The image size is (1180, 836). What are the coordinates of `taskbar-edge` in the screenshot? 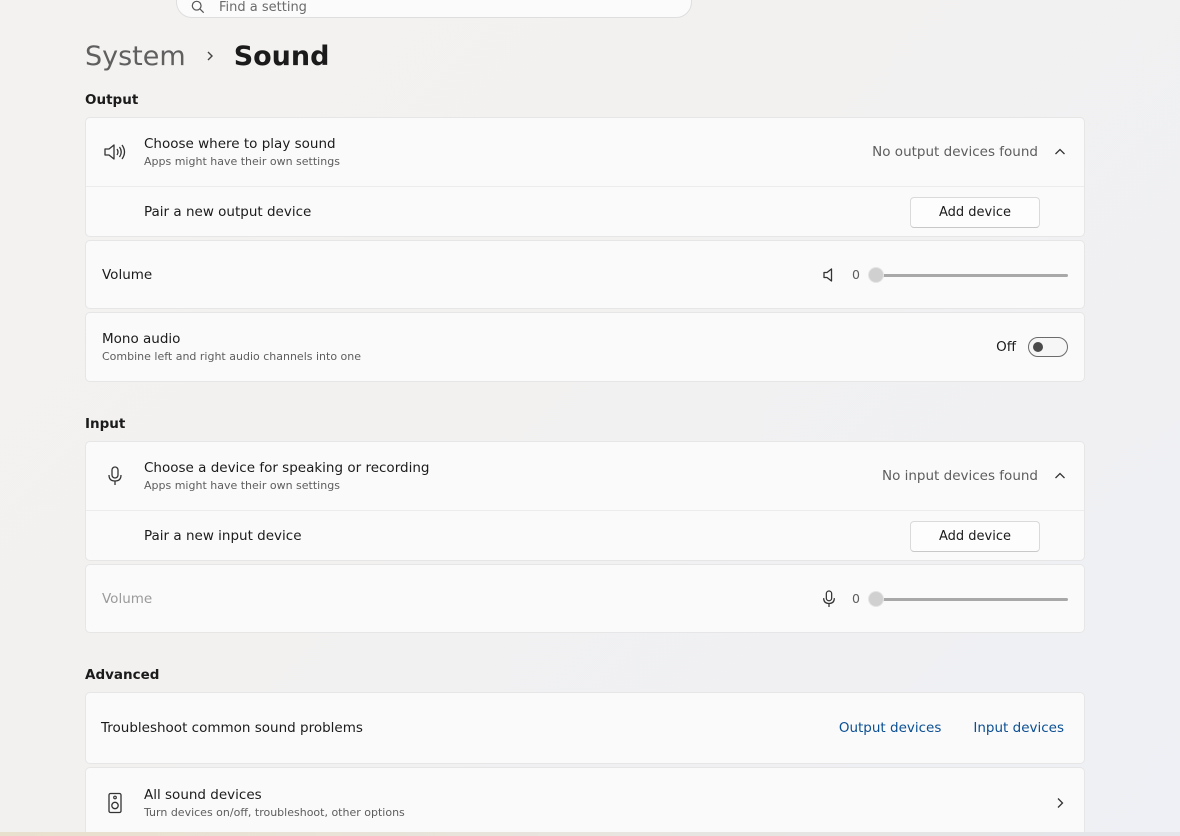 It's located at (590, 834).